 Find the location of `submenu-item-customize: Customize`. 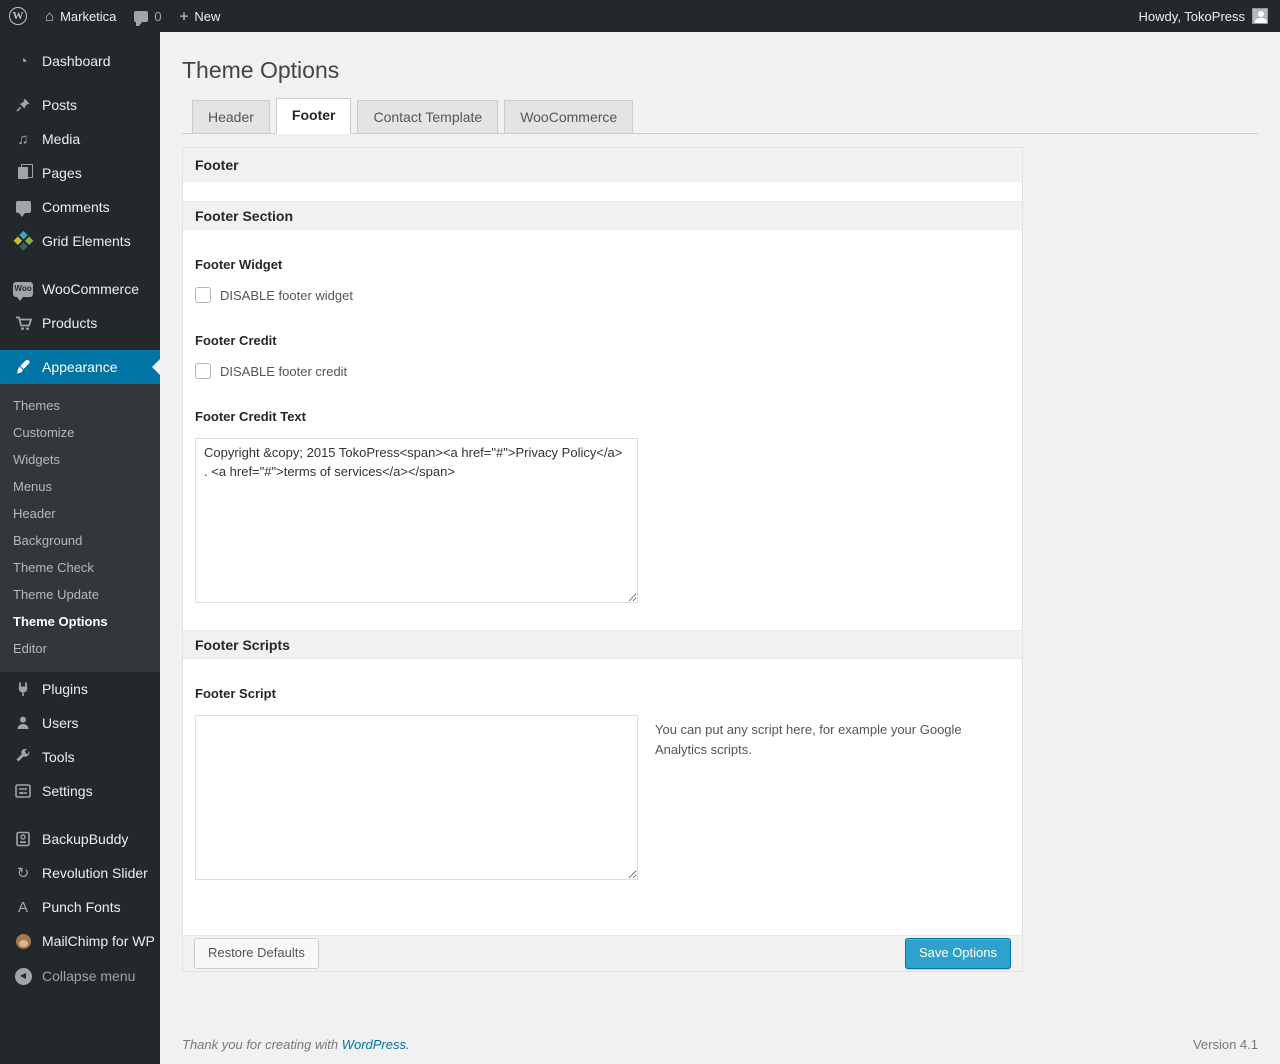

submenu-item-customize: Customize is located at coordinates (80, 432).